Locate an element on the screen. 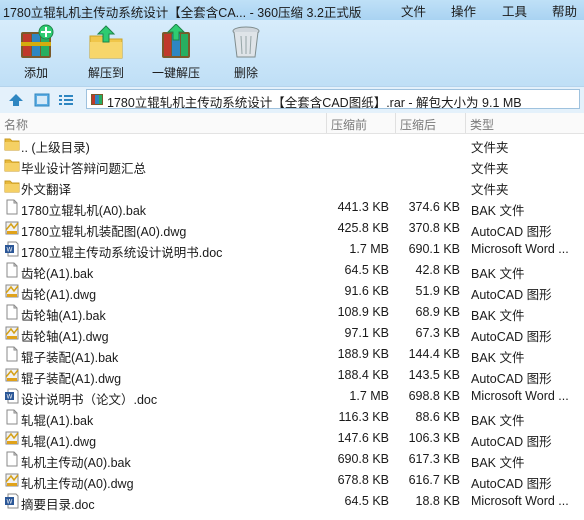 This screenshot has height=520, width=584. column-name: 名称 is located at coordinates (16, 124).